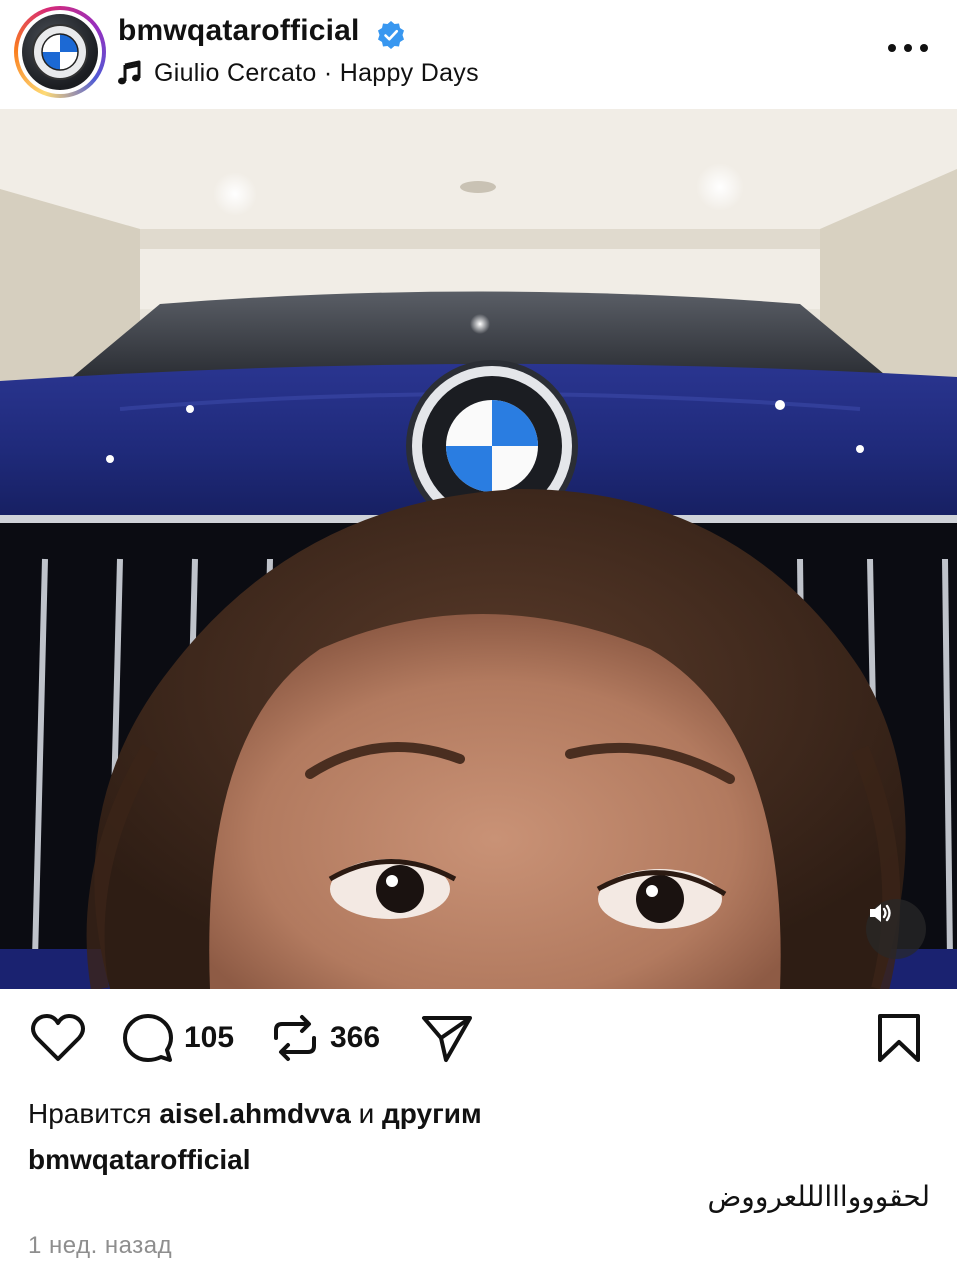  Describe the element at coordinates (818, 1196) in the screenshot. I see `caption-text: لحقوووااالللعرووض` at that location.